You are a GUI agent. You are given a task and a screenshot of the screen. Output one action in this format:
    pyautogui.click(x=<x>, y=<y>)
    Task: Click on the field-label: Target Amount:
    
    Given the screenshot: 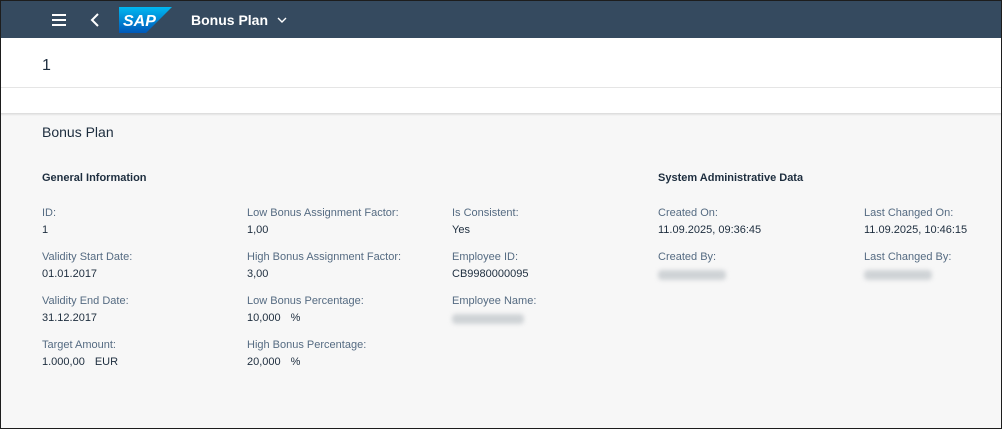 What is the action you would take?
    pyautogui.click(x=79, y=345)
    